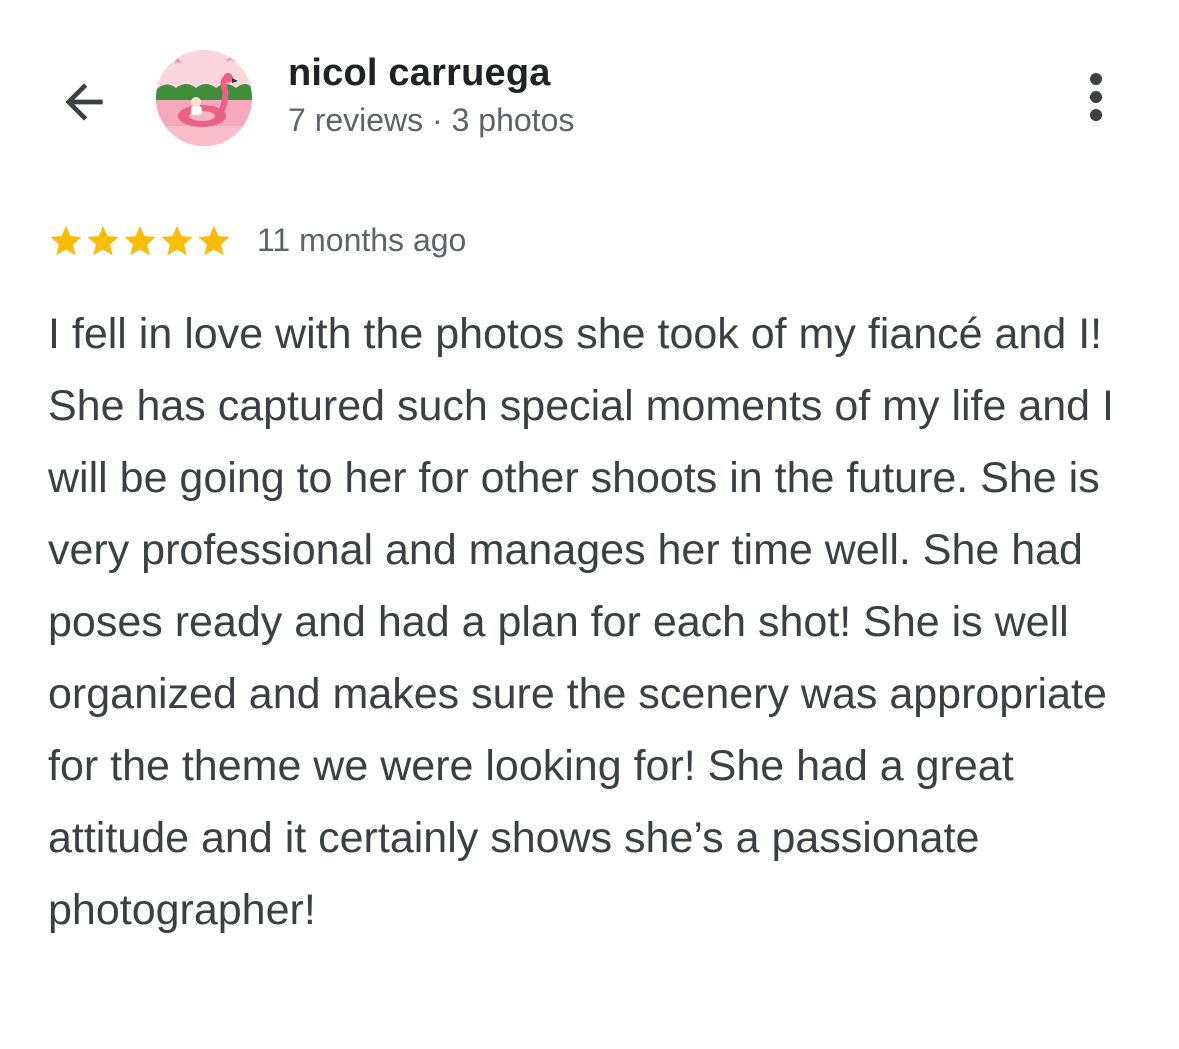  Describe the element at coordinates (419, 73) in the screenshot. I see `reviewer-name: nicol carruega` at that location.